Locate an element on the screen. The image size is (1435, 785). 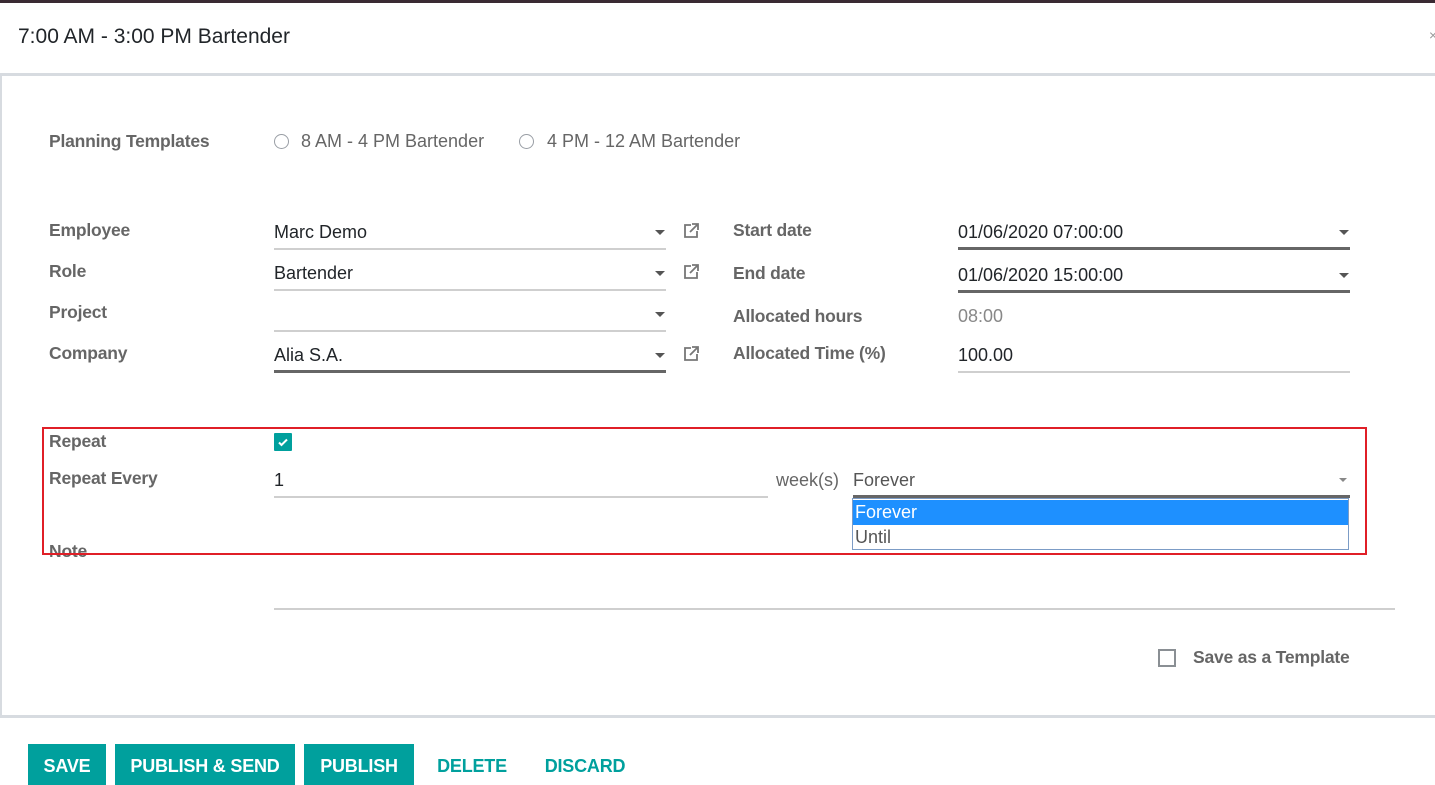
start-date-value: 01/06/2020 07:00:00 is located at coordinates (1041, 232).